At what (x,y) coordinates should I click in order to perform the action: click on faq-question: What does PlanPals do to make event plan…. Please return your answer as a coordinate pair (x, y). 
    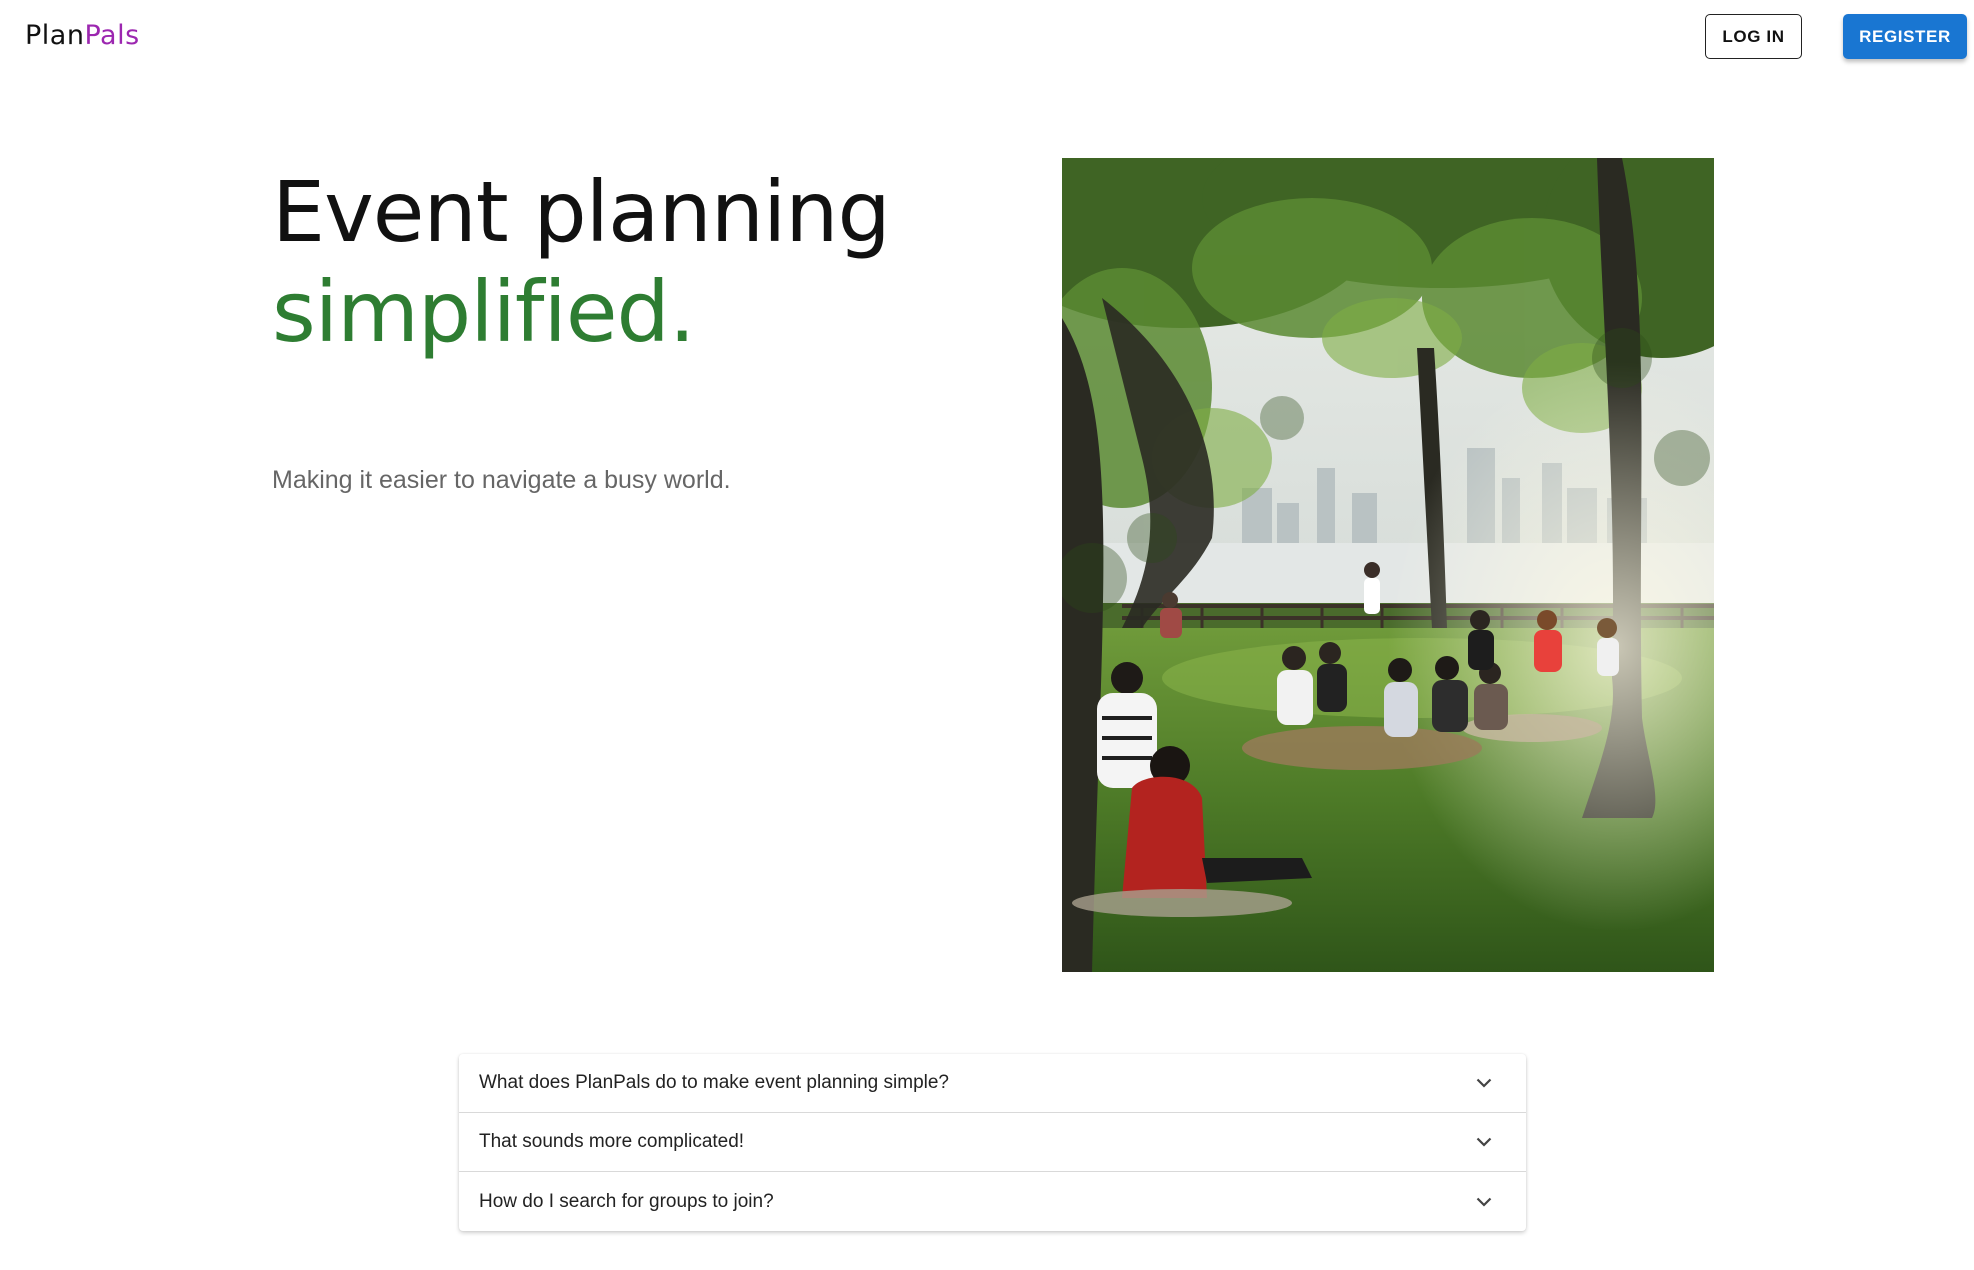
    Looking at the image, I should click on (714, 1082).